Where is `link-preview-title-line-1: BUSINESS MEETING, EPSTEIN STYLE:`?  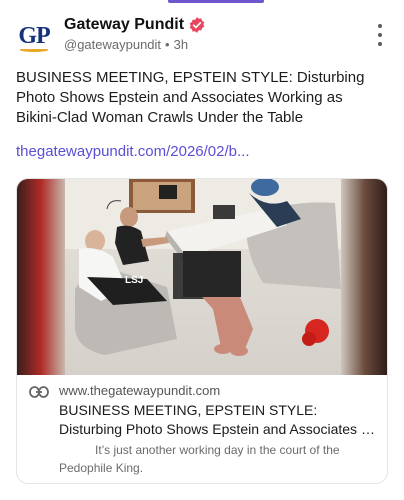 link-preview-title-line-1: BUSINESS MEETING, EPSTEIN STYLE: is located at coordinates (188, 410).